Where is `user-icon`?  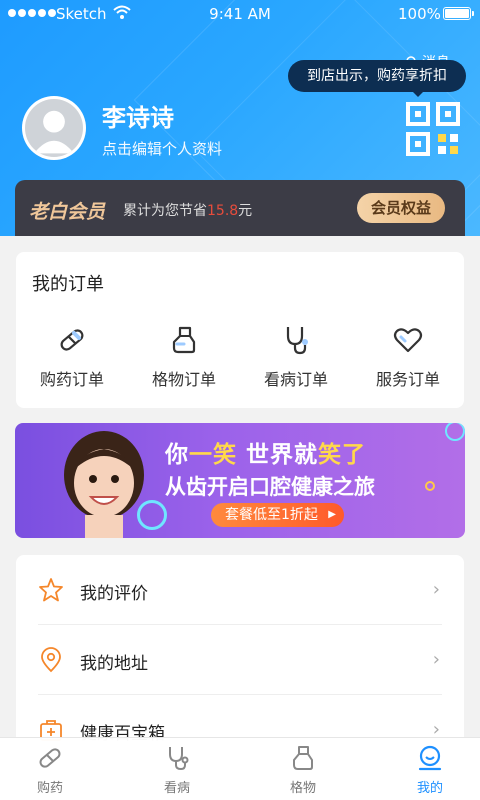
user-icon is located at coordinates (430, 758).